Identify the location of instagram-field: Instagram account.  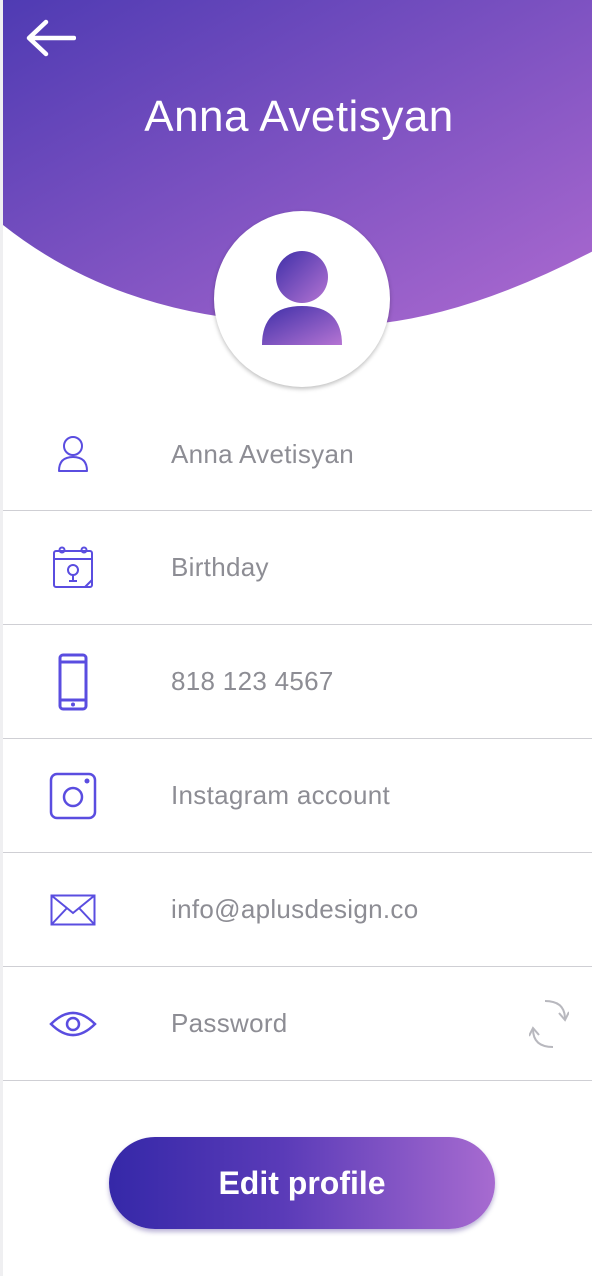
(297, 796).